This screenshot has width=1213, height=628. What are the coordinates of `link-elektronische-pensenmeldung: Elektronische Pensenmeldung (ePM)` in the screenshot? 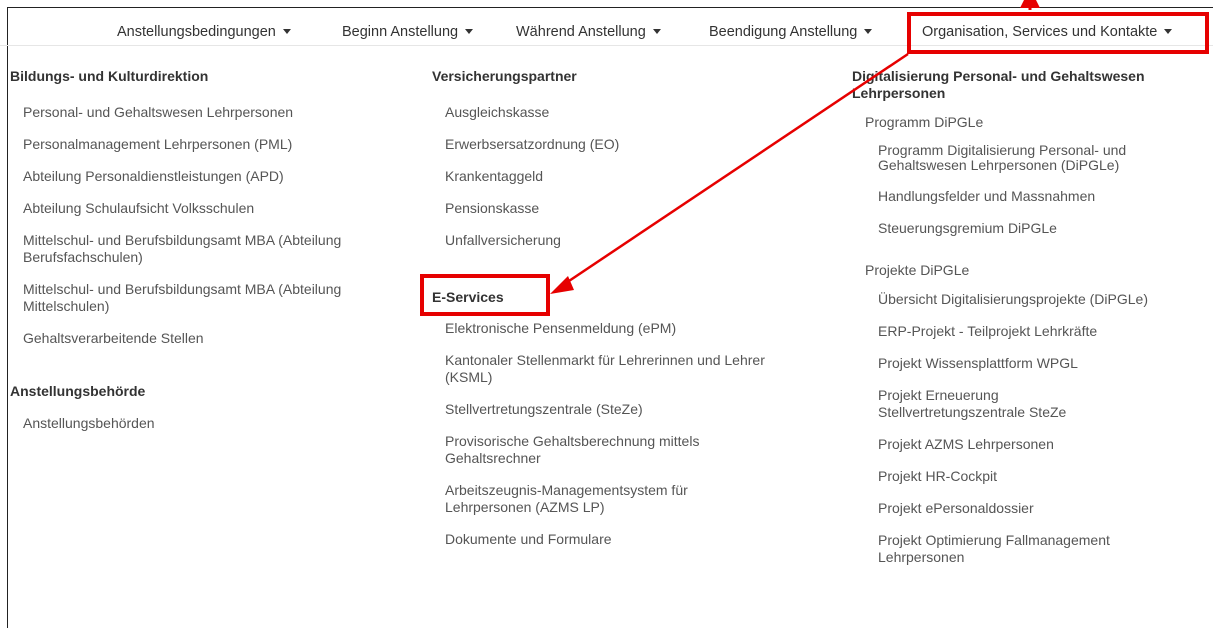 It's located at (628, 328).